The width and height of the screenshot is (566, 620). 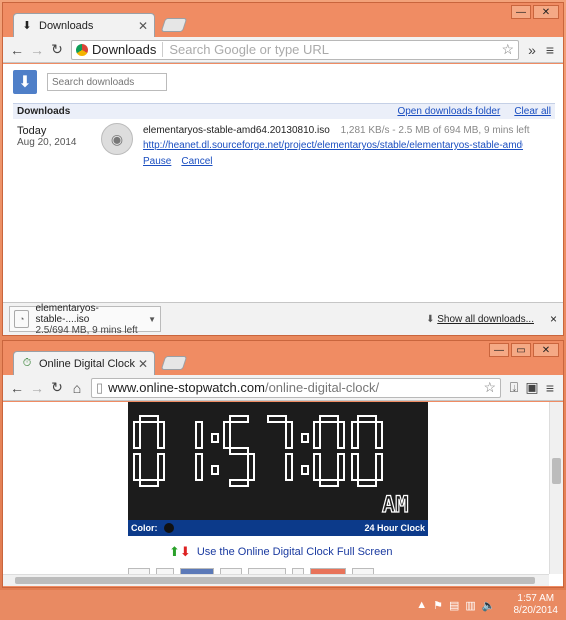 I want to click on system-tray: ▲ ⚑ ▤ ▥ 🔈 1:57 AM 8/20/2014, so click(x=487, y=605).